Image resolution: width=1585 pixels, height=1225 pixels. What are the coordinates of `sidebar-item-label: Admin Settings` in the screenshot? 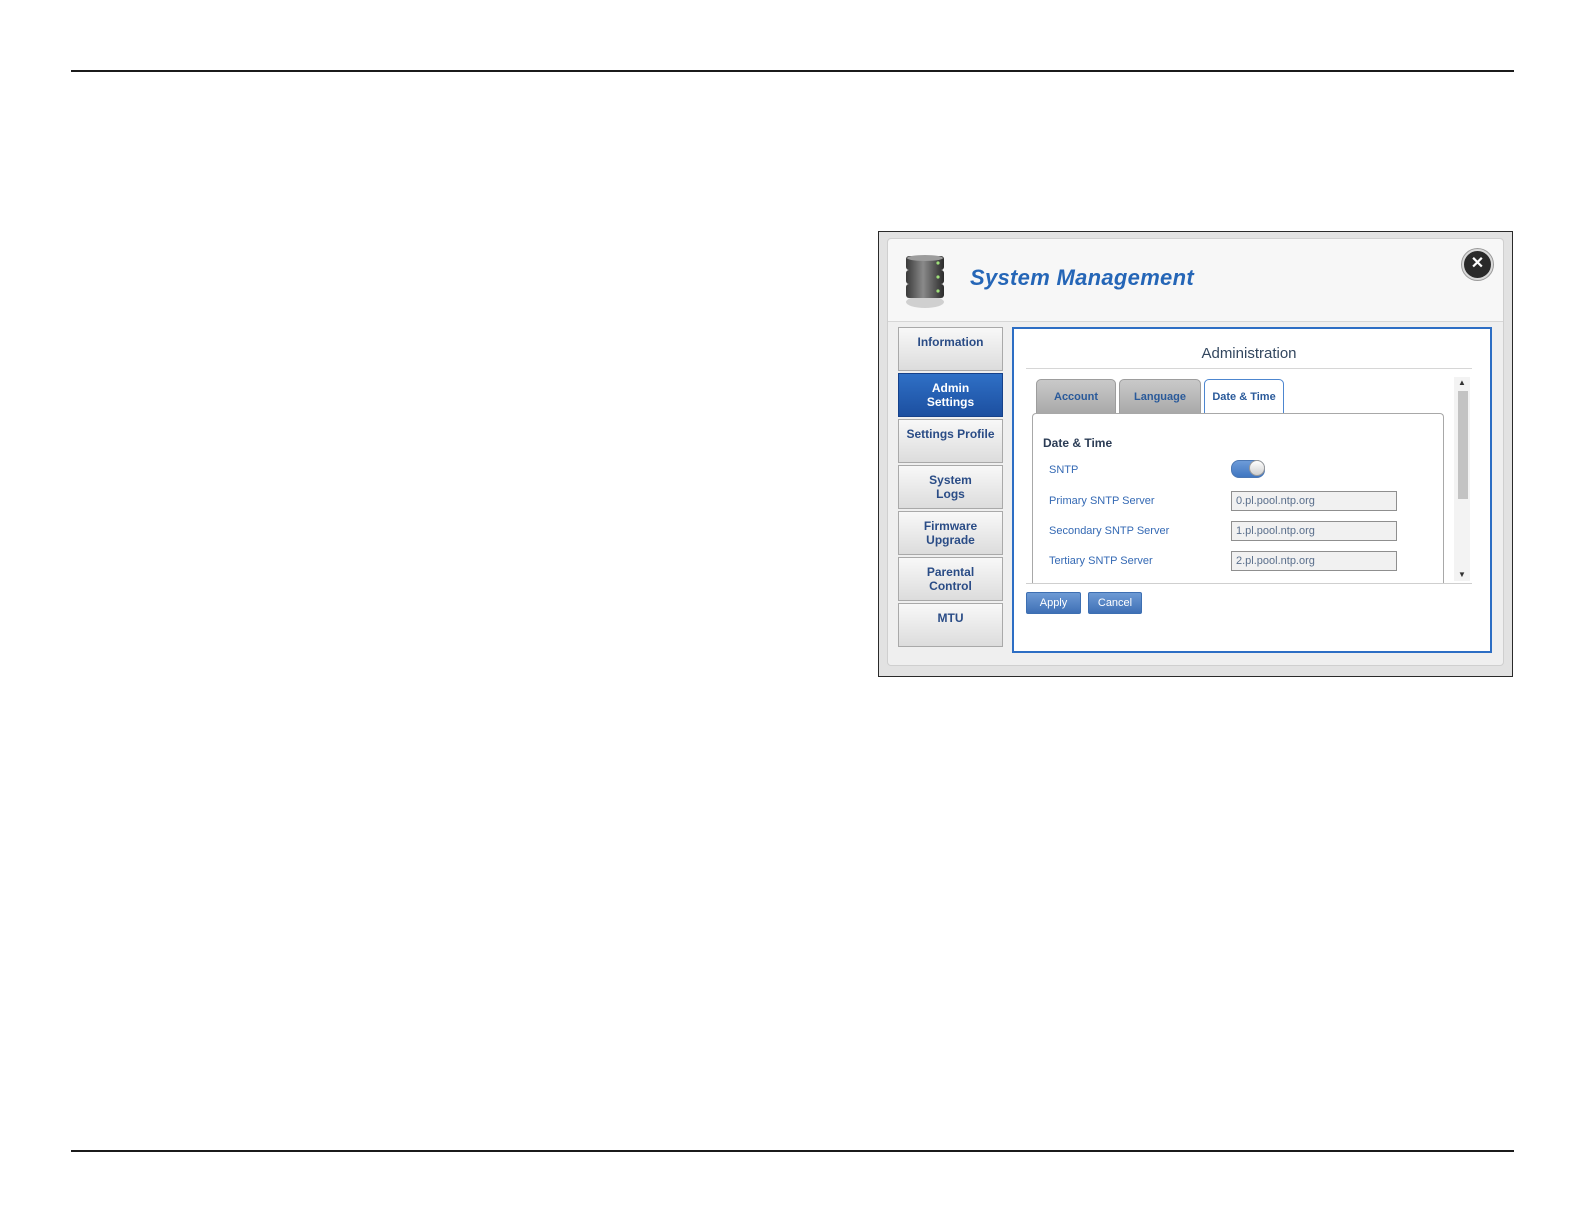 It's located at (950, 395).